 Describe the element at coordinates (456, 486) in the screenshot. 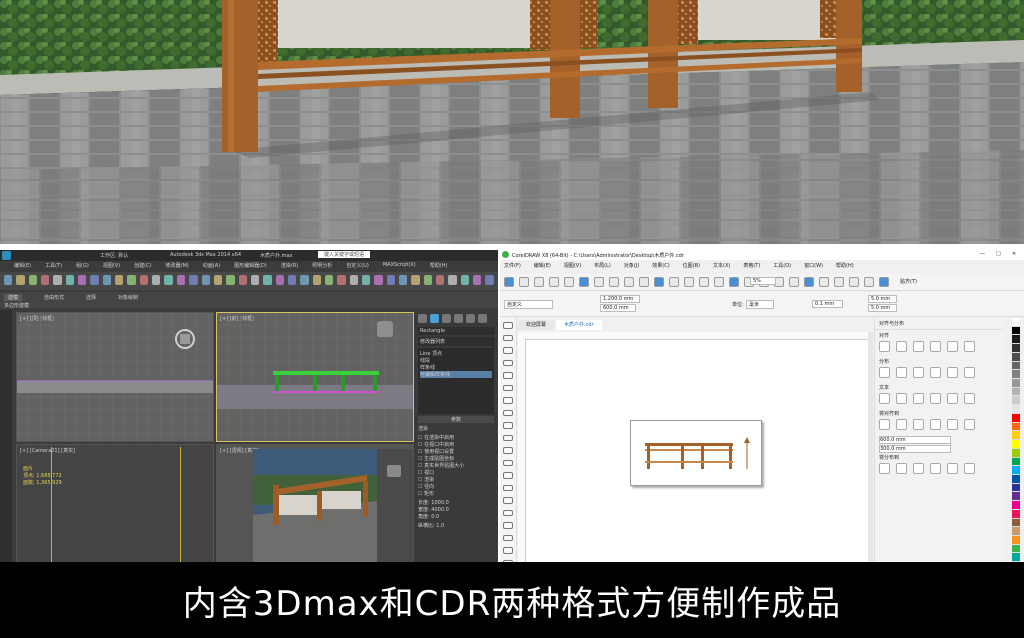

I see `render-option-checkbox: ☐ 径向` at that location.